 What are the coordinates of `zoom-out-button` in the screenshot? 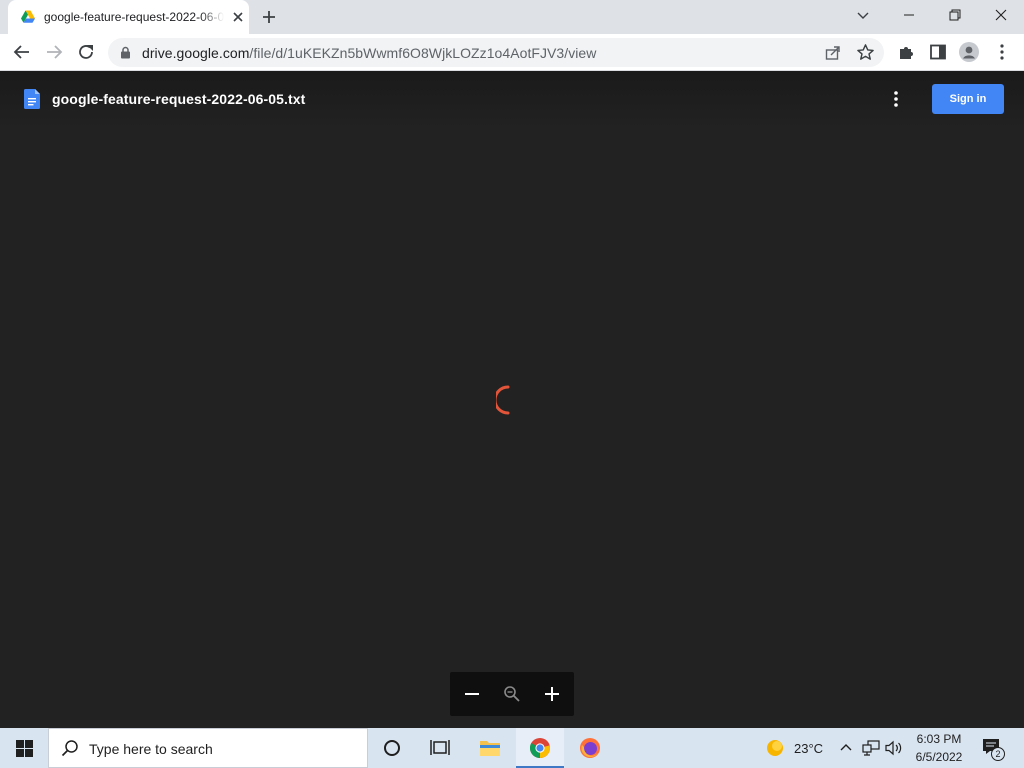 It's located at (472, 694).